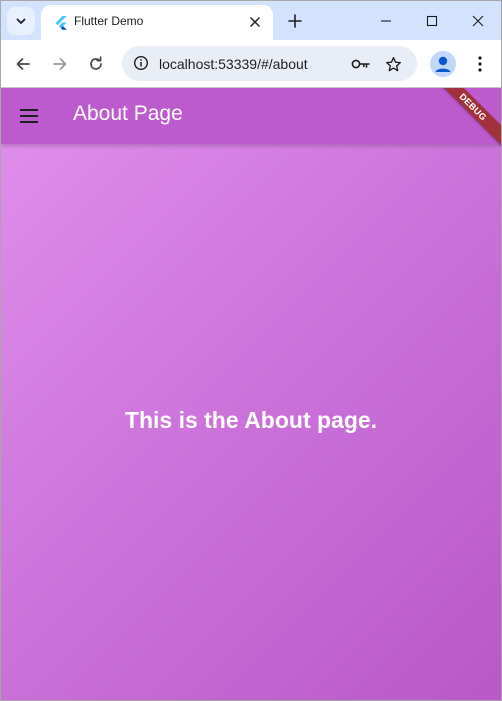 The height and width of the screenshot is (701, 502). I want to click on tab-title: Flutter Demo, so click(109, 21).